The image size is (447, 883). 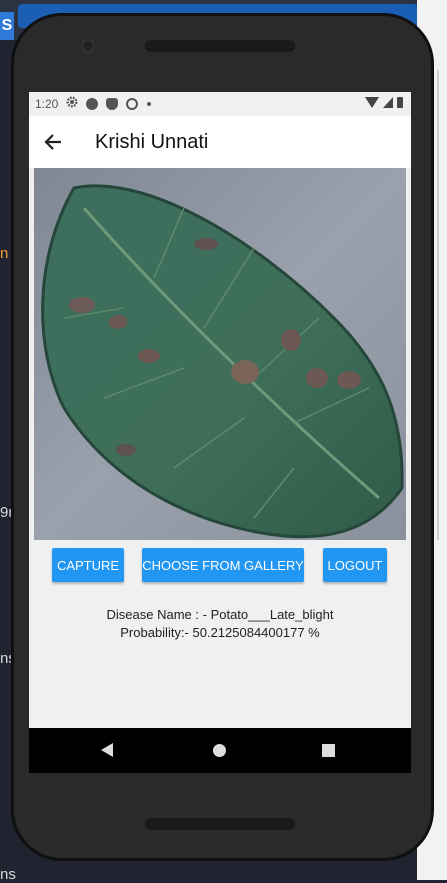 I want to click on page-title: Krishi Unnati, so click(x=152, y=141).